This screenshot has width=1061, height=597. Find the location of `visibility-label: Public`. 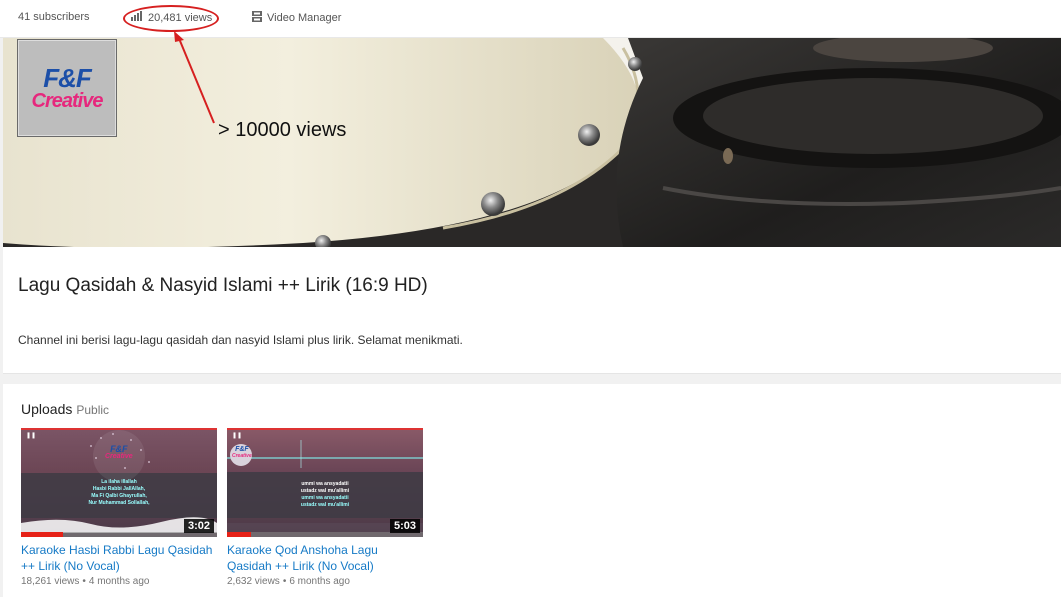

visibility-label: Public is located at coordinates (93, 410).